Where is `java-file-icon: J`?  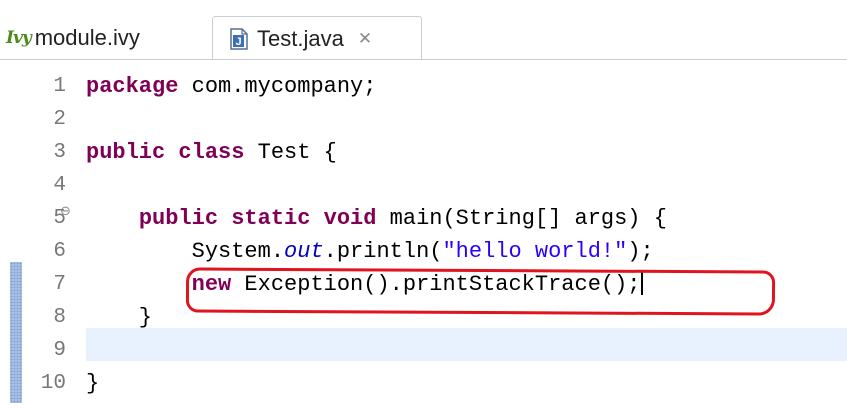
java-file-icon: J is located at coordinates (239, 38).